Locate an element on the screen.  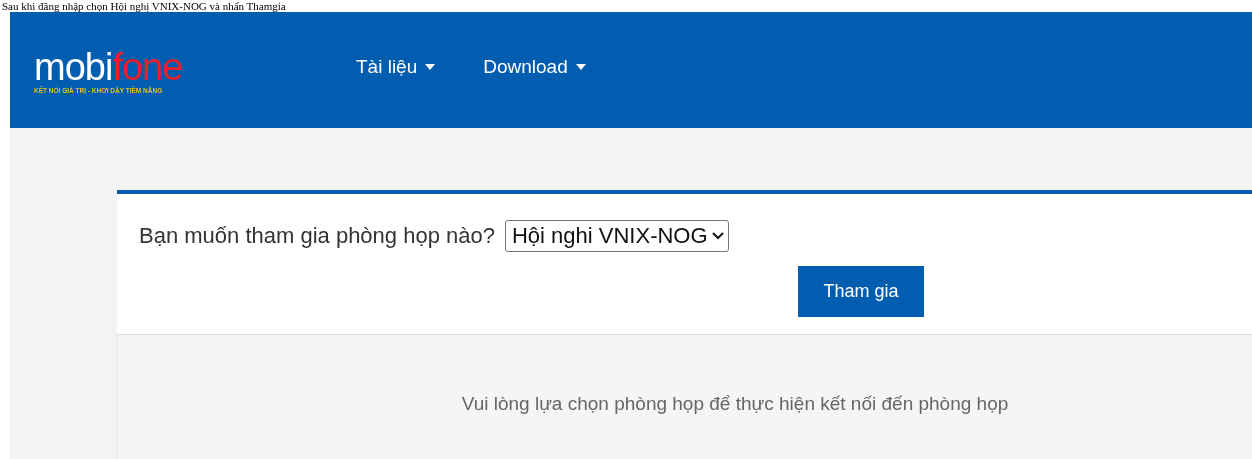
chevron-down-icon is located at coordinates (717, 236).